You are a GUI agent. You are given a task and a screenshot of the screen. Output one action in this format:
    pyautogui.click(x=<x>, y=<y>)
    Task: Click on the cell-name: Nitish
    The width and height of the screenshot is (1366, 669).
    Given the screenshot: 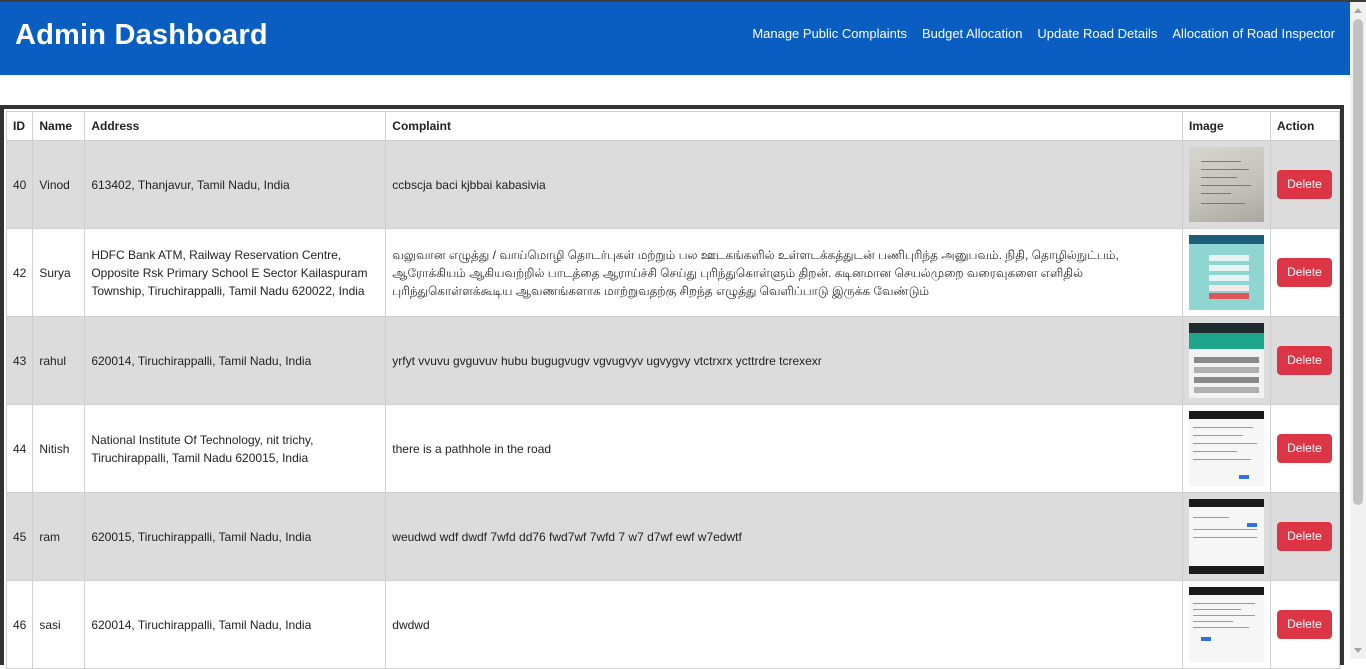 What is the action you would take?
    pyautogui.click(x=59, y=448)
    